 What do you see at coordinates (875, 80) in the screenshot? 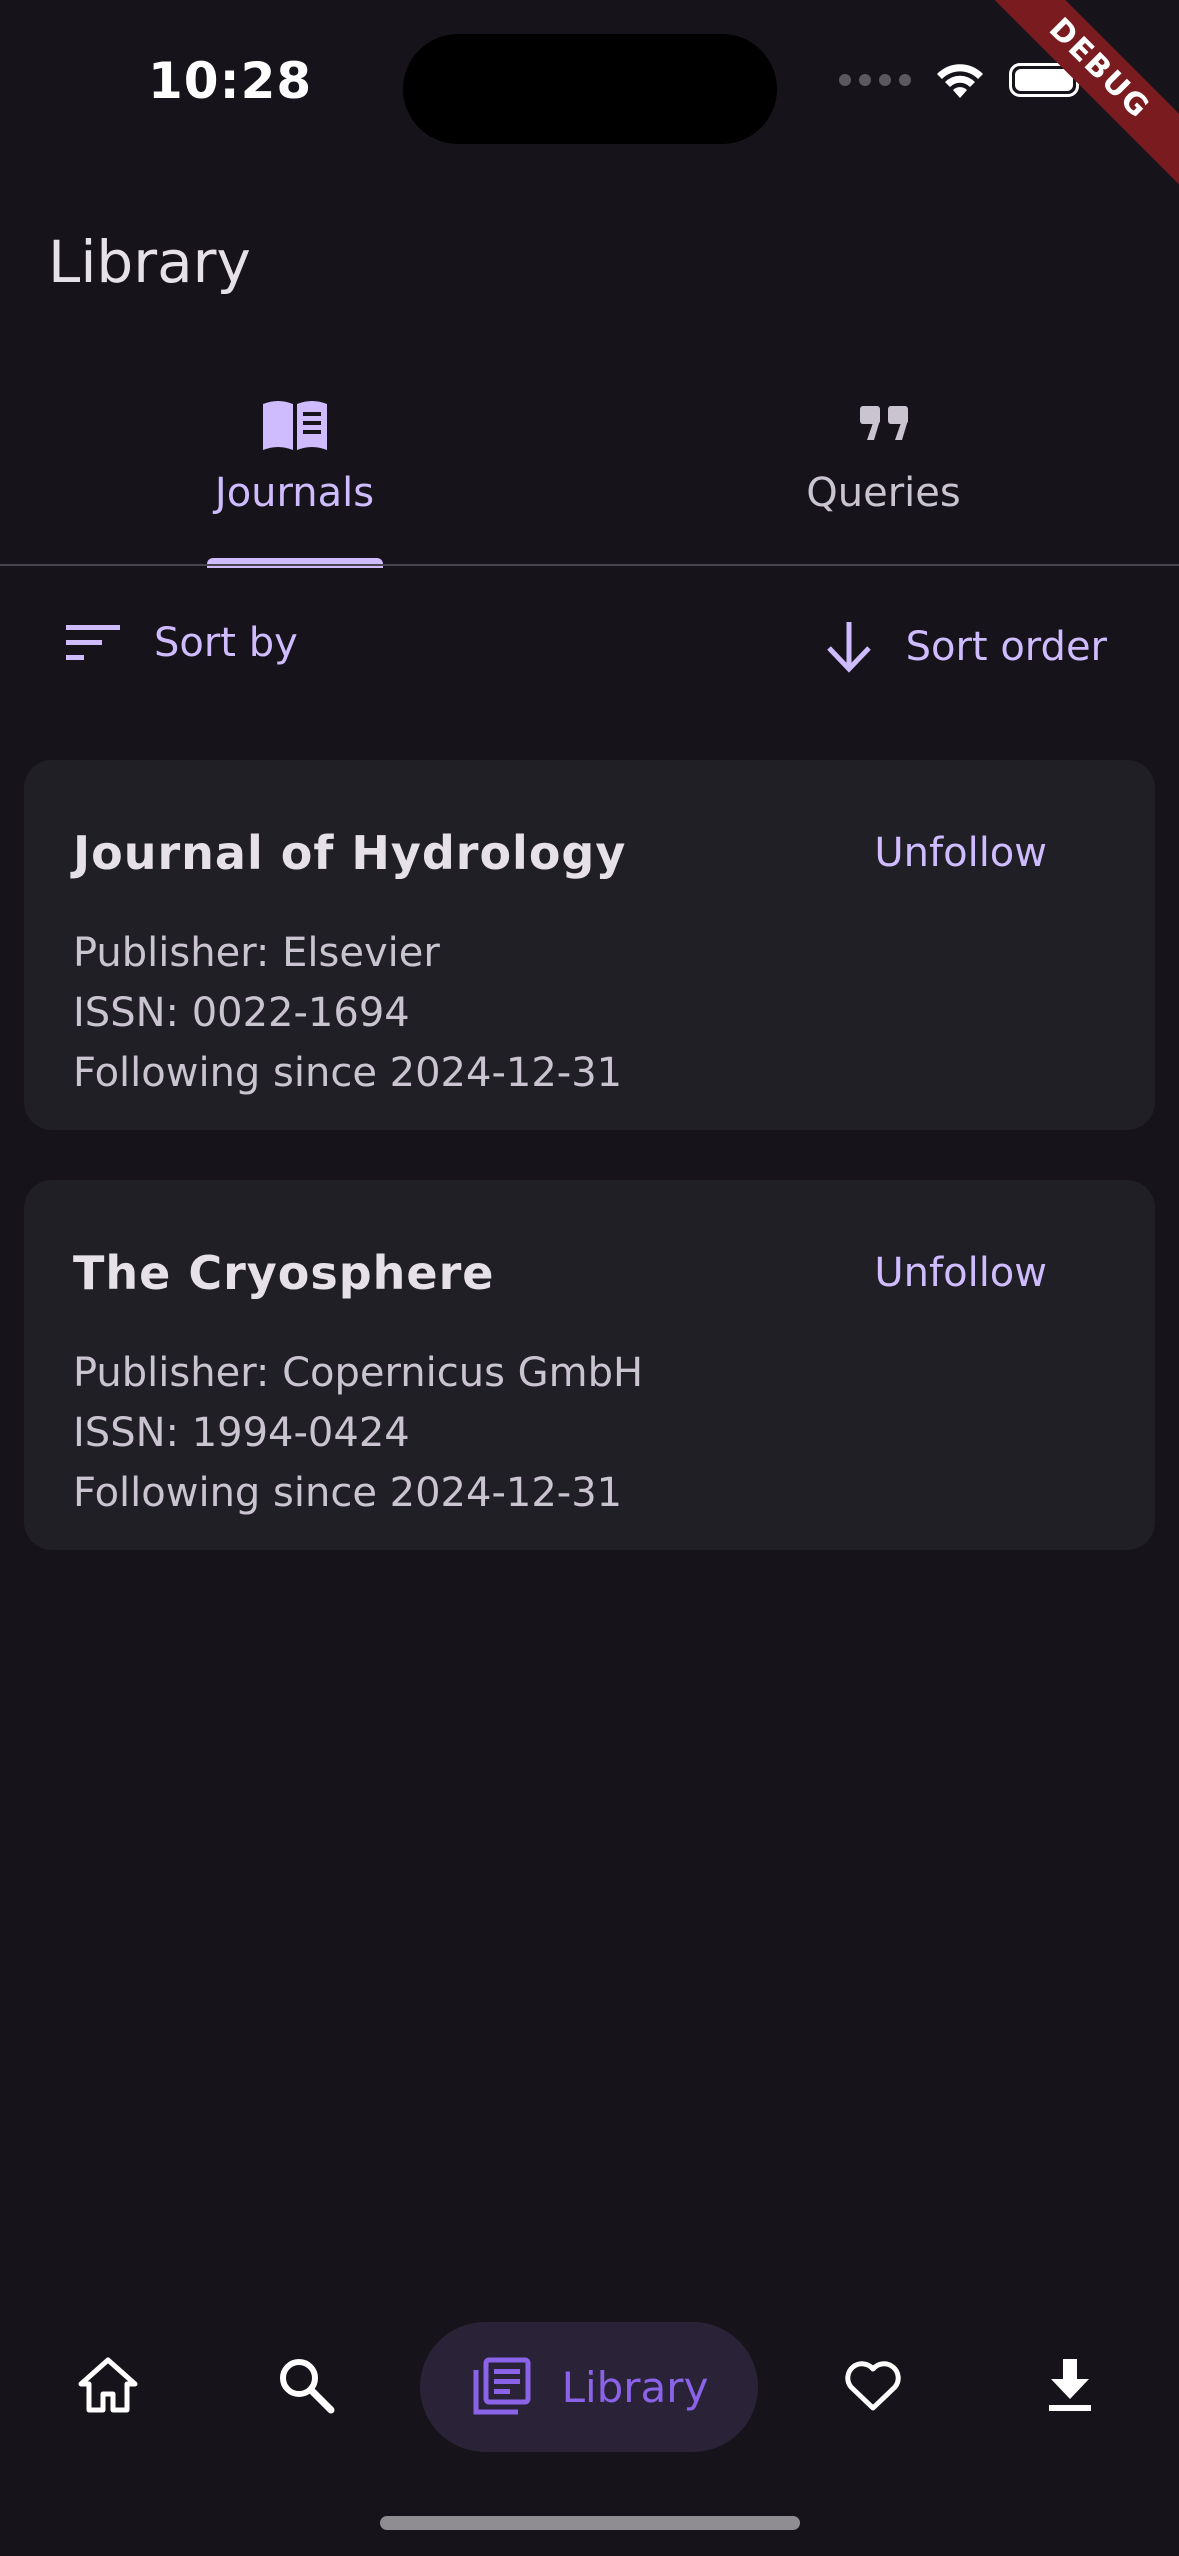
I see `cellular-signal-icon` at bounding box center [875, 80].